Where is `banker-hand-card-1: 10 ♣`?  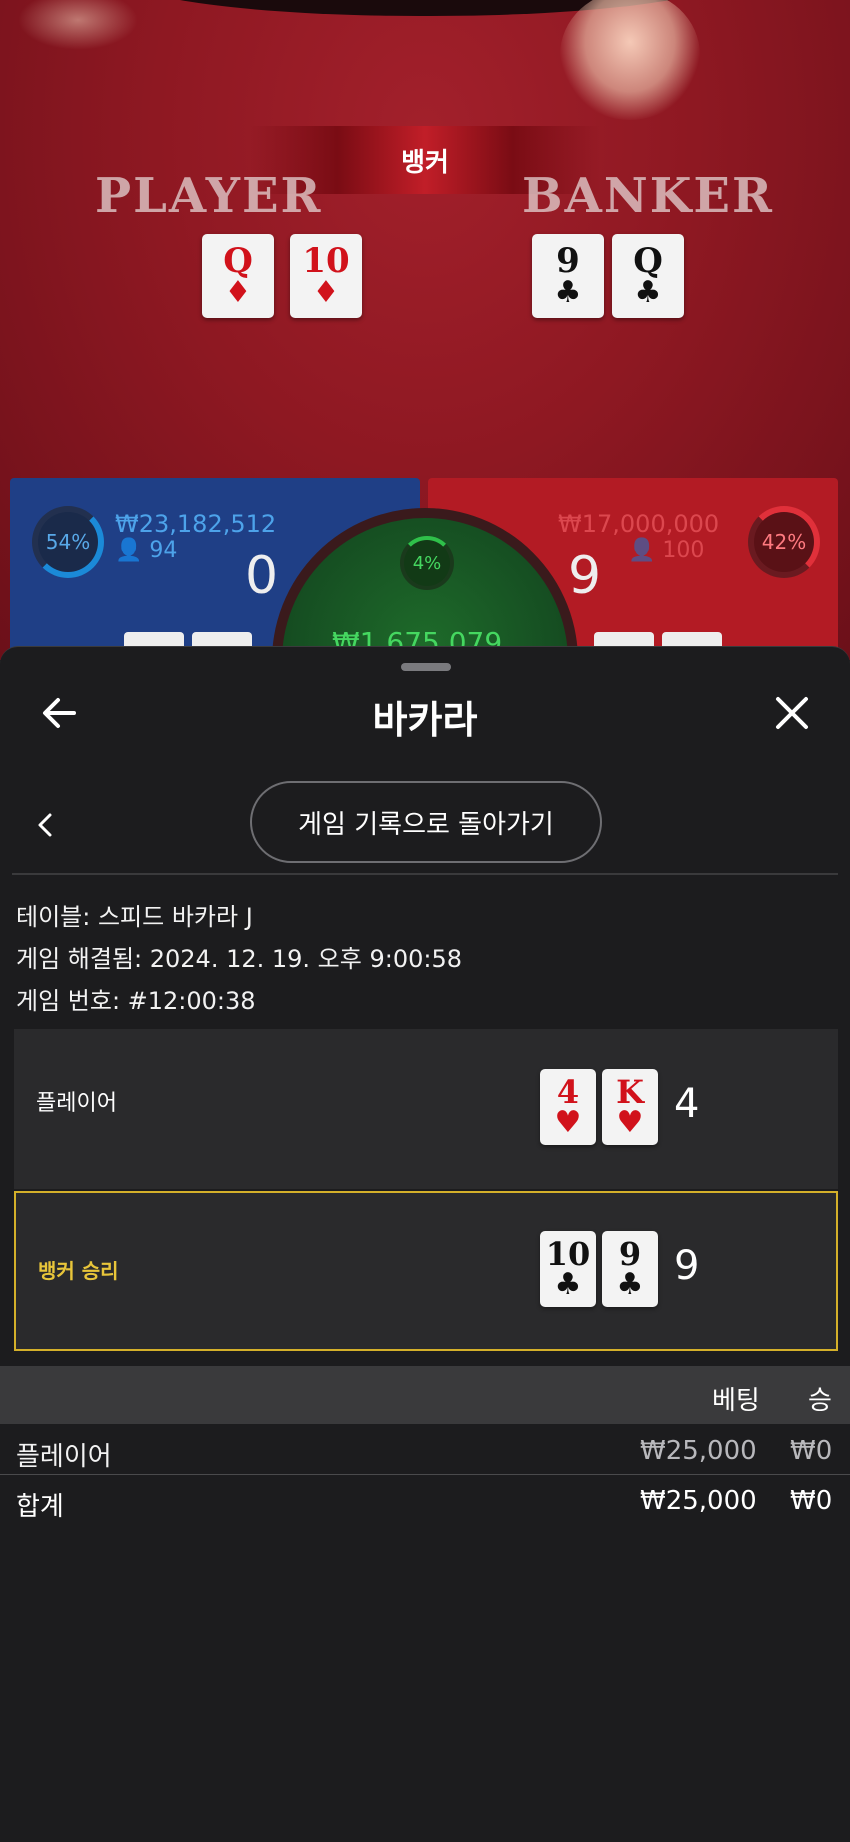
banker-hand-card-1: 10 ♣ is located at coordinates (568, 1269).